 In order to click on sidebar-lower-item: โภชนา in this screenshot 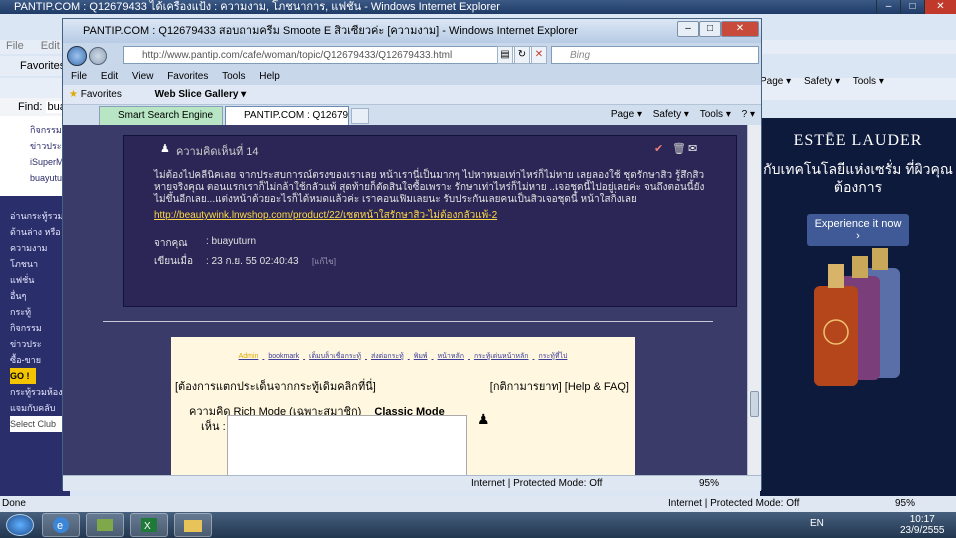, I will do `click(40, 264)`.